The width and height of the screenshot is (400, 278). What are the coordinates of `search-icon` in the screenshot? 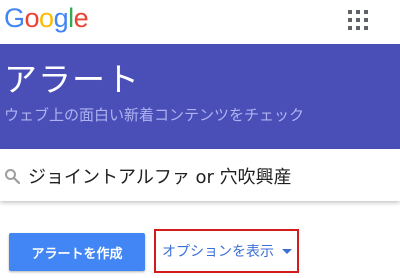 It's located at (12, 176).